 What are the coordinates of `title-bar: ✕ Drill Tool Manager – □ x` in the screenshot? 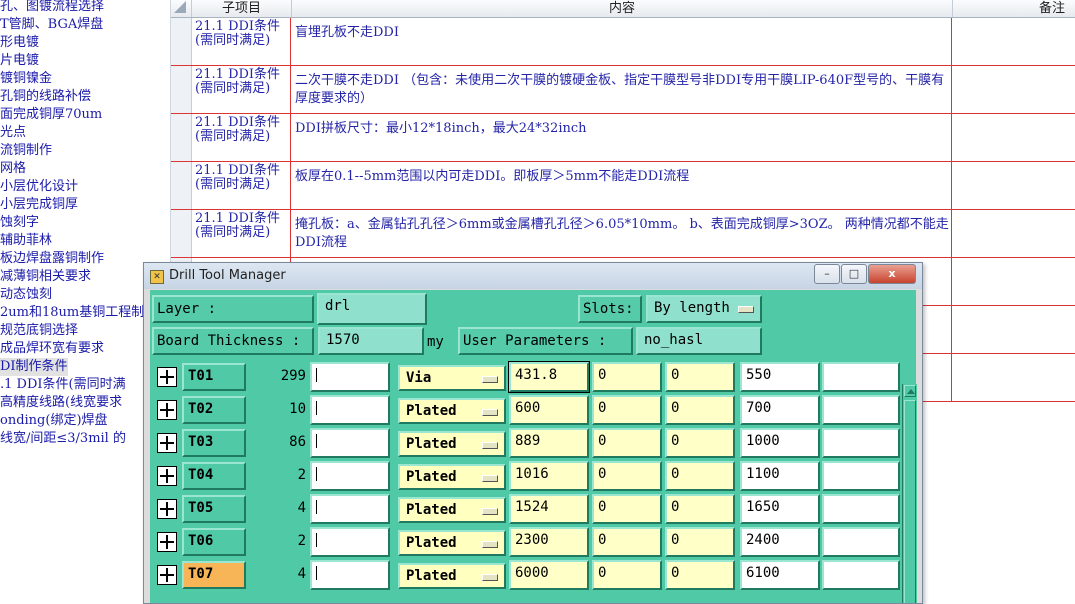 It's located at (533, 276).